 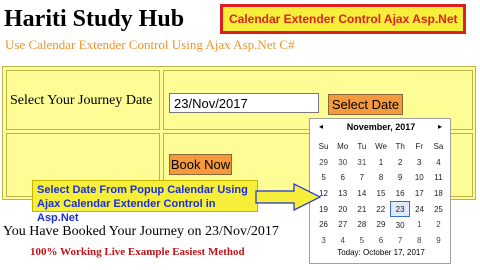 I want to click on weekday-row: Su Mo Tu We Th Fr Sa, so click(x=381, y=147).